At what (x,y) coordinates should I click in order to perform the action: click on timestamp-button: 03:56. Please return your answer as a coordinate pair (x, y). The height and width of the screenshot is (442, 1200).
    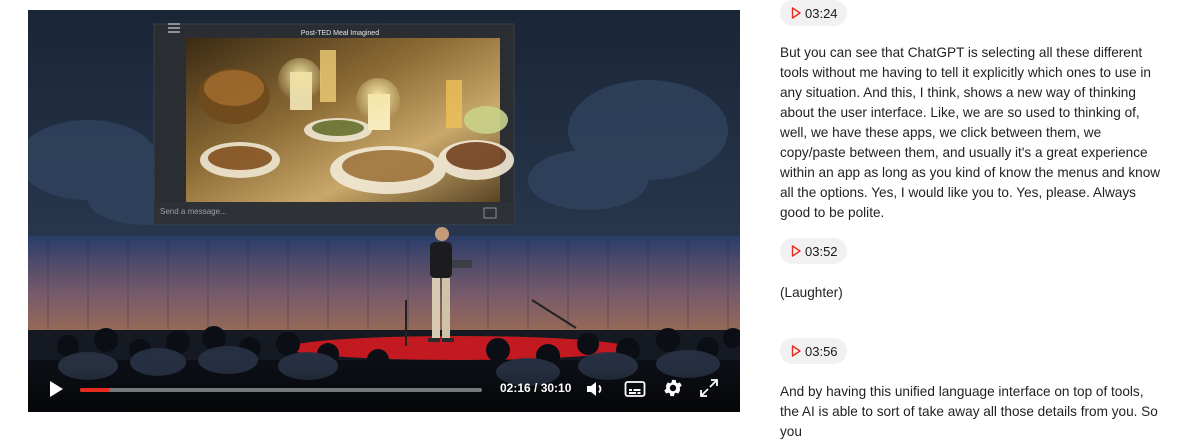
    Looking at the image, I should click on (813, 351).